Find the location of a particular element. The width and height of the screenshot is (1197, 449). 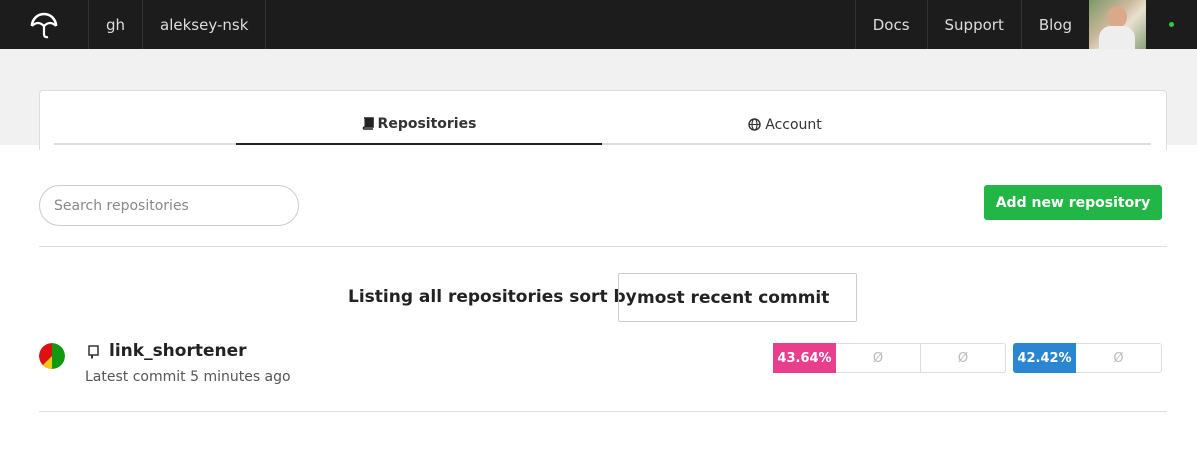

support-link: Support is located at coordinates (973, 24).